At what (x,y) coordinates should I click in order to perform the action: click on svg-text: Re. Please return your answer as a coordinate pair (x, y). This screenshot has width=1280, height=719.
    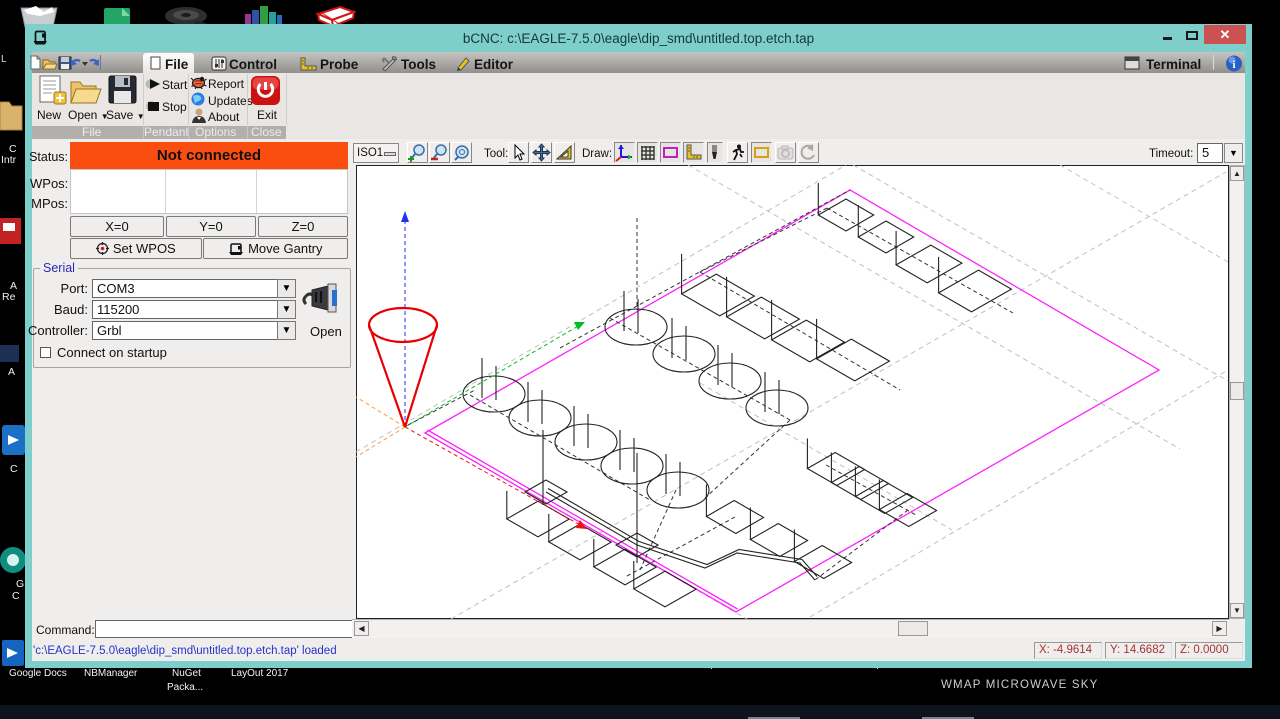
    Looking at the image, I should click on (9, 297).